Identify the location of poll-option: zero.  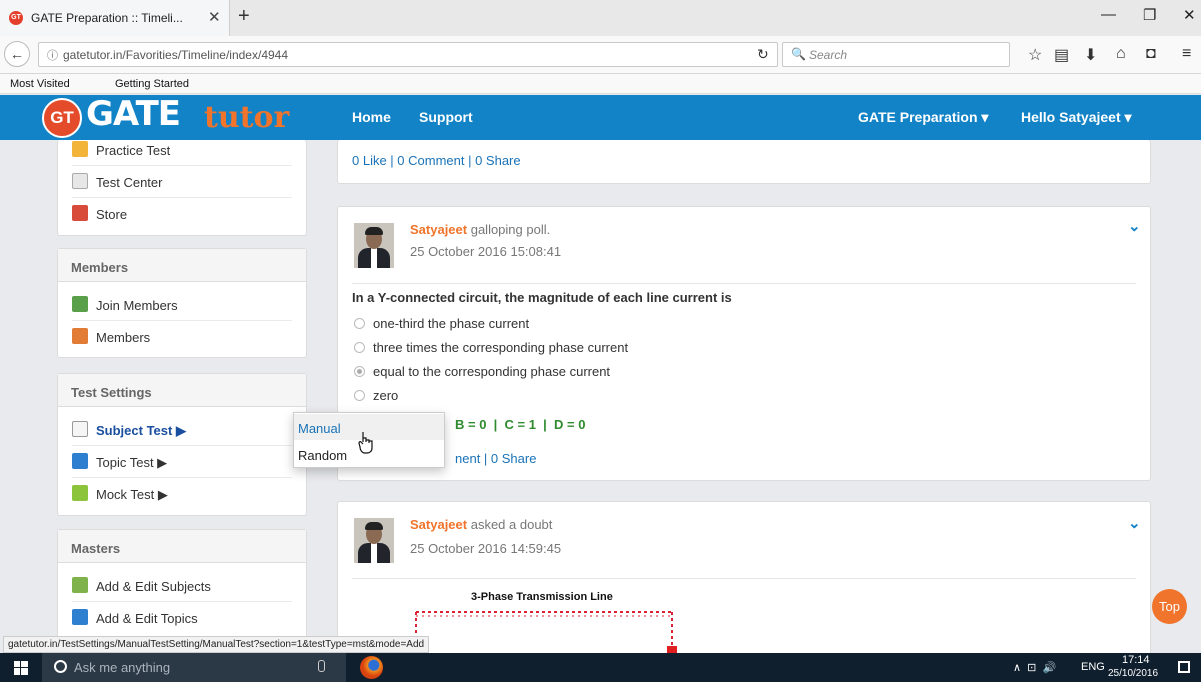
(376, 395).